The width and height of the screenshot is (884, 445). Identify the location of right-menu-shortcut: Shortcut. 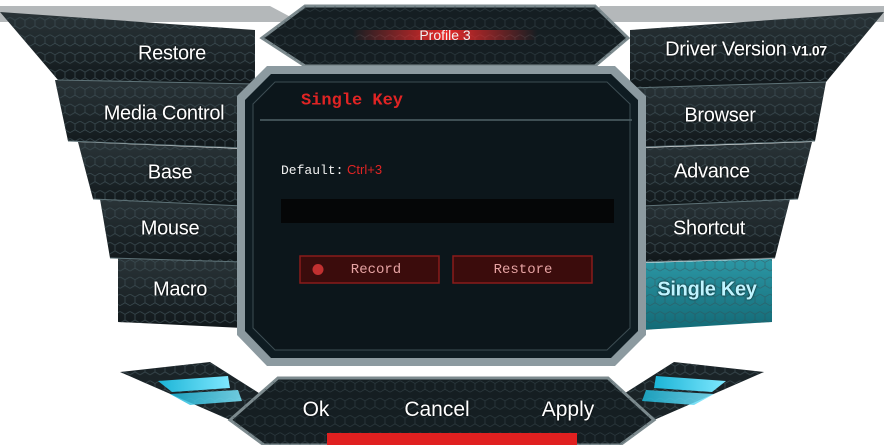
(709, 229).